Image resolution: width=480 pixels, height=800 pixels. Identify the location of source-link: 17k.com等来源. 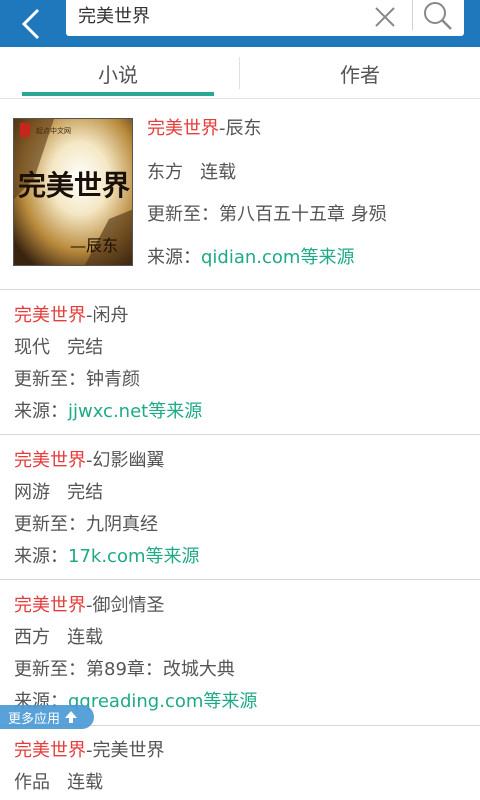
(134, 556).